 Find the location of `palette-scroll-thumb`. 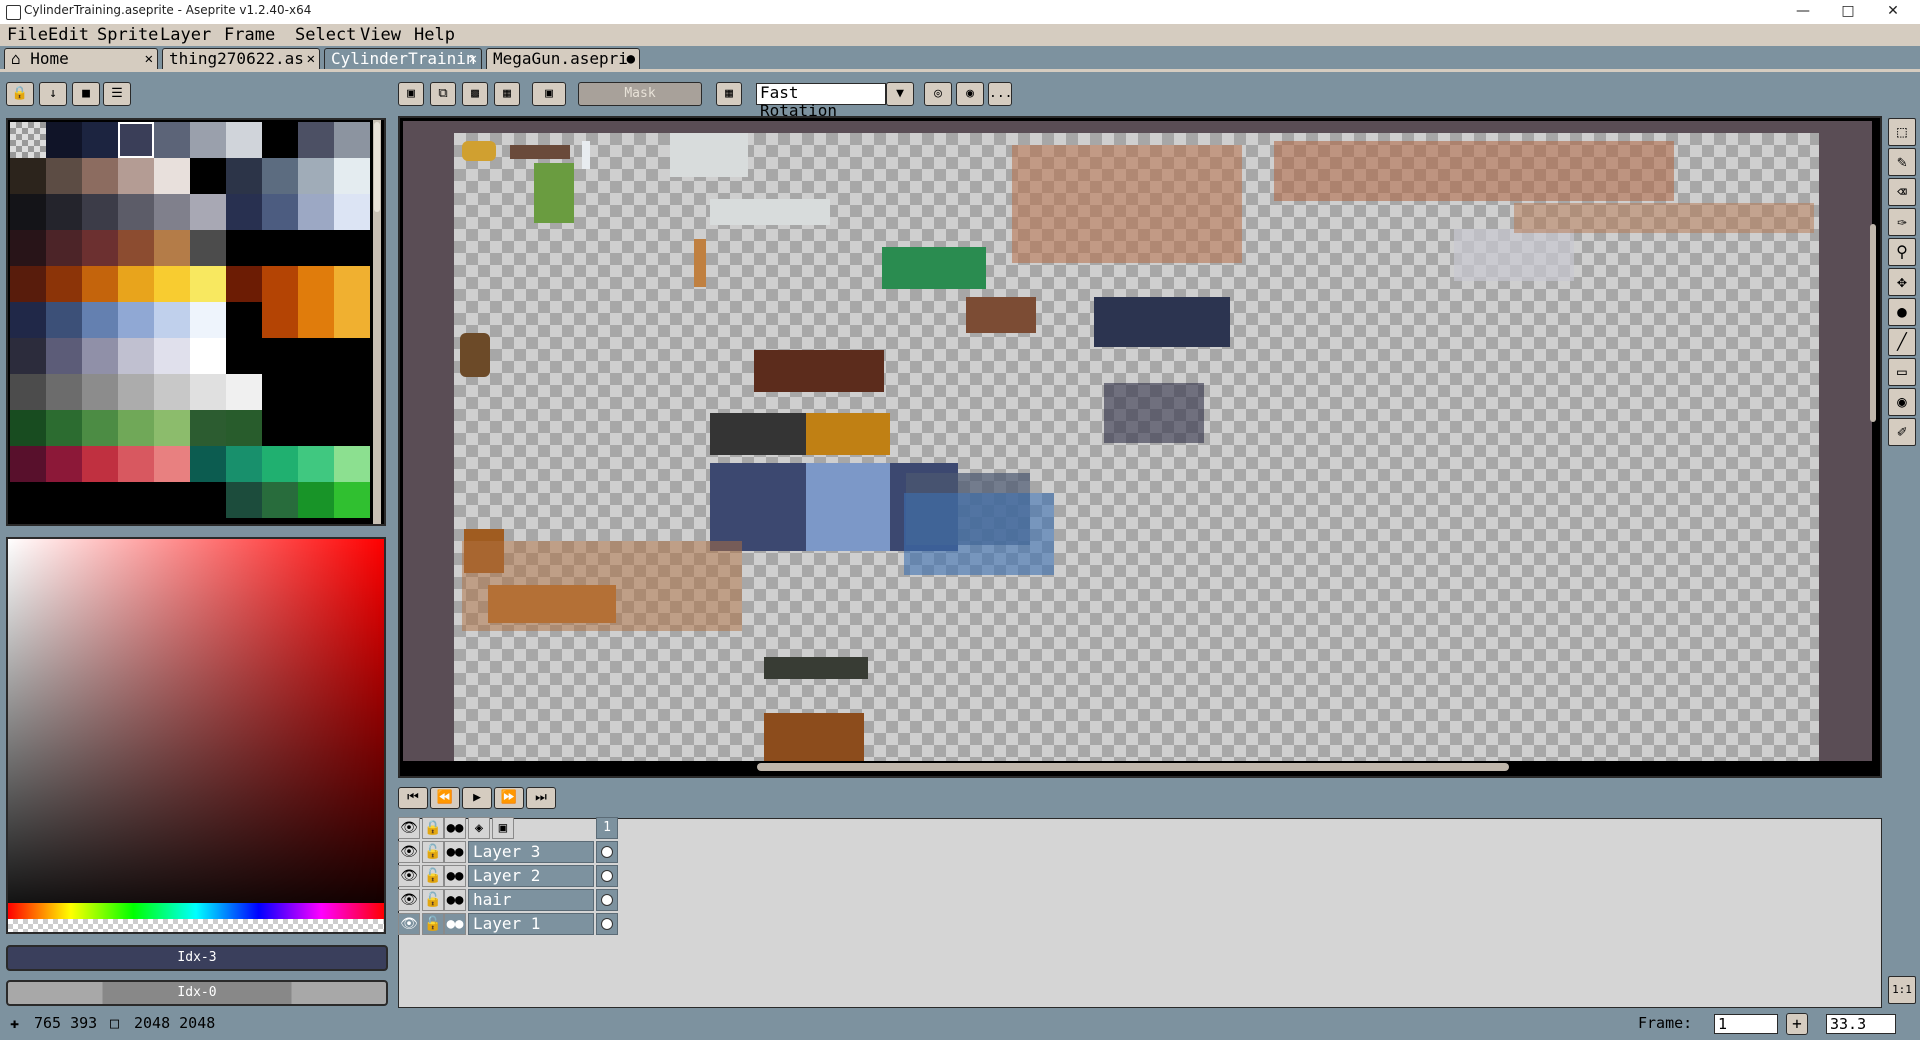

palette-scroll-thumb is located at coordinates (377, 167).